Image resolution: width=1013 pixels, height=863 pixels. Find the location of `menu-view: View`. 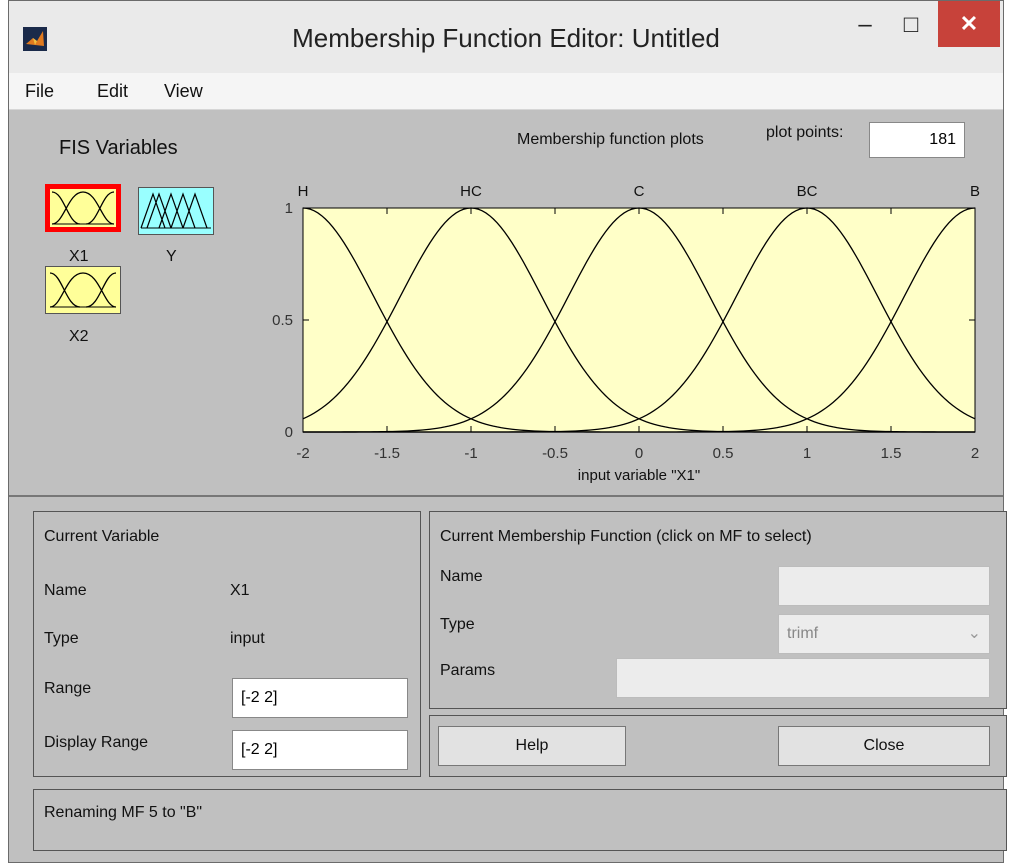

menu-view: View is located at coordinates (183, 91).